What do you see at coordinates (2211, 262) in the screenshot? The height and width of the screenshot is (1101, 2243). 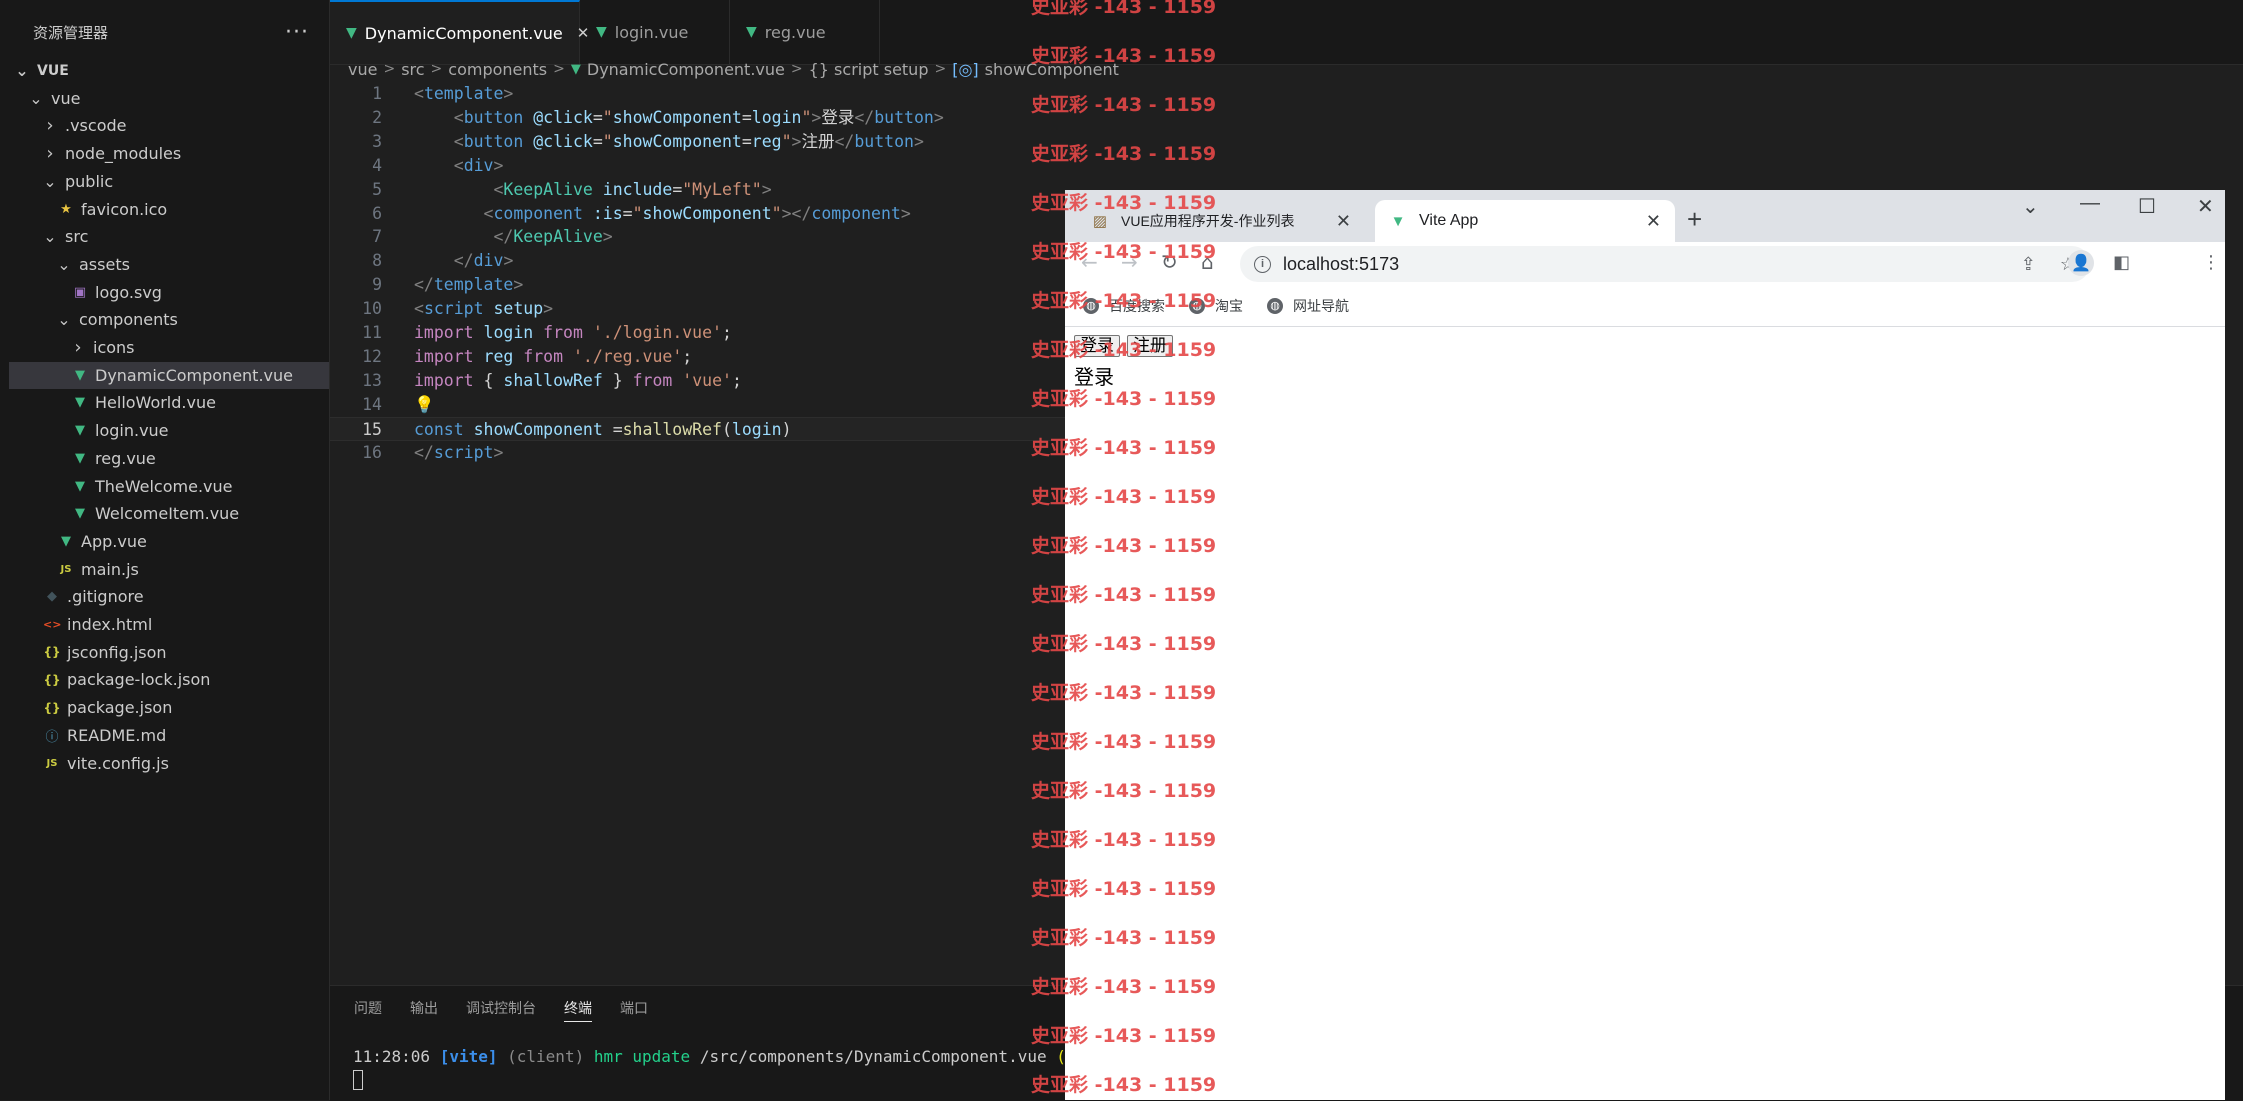 I see `menu-kebab-icon: ⋮` at bounding box center [2211, 262].